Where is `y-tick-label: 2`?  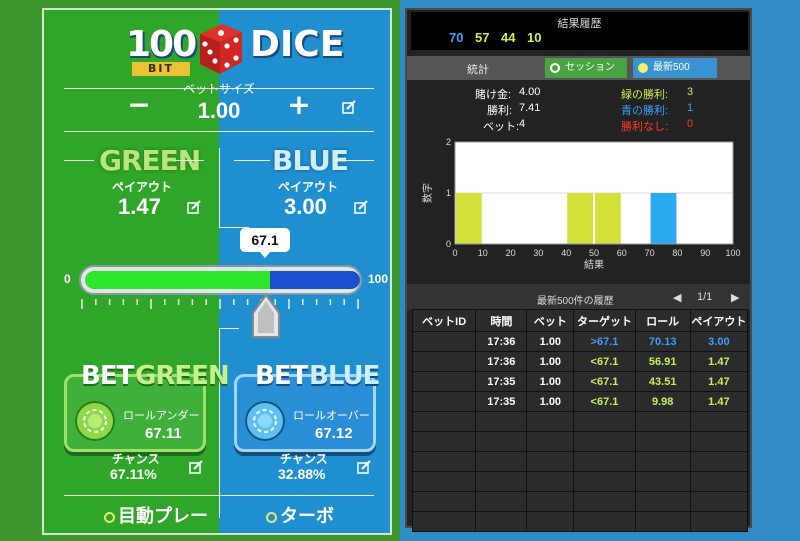 y-tick-label: 2 is located at coordinates (448, 142).